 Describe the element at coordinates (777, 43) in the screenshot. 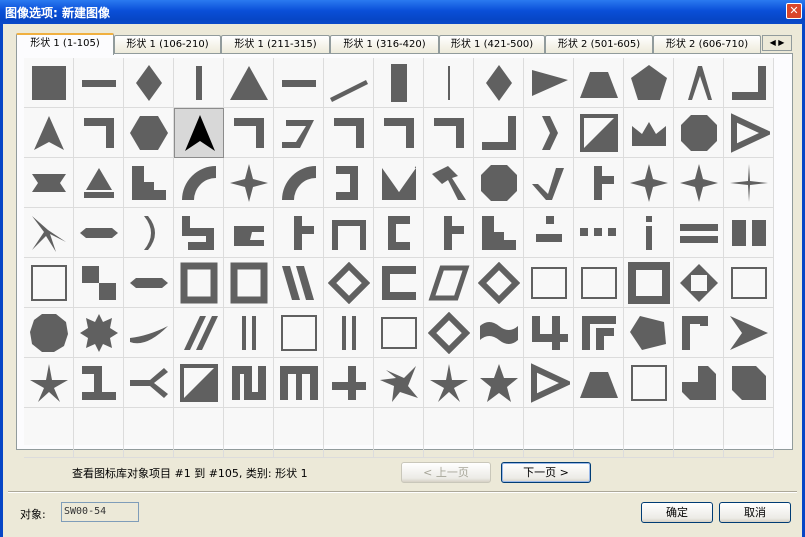

I see `tab-scroll-arrows: ◀ ▶` at that location.